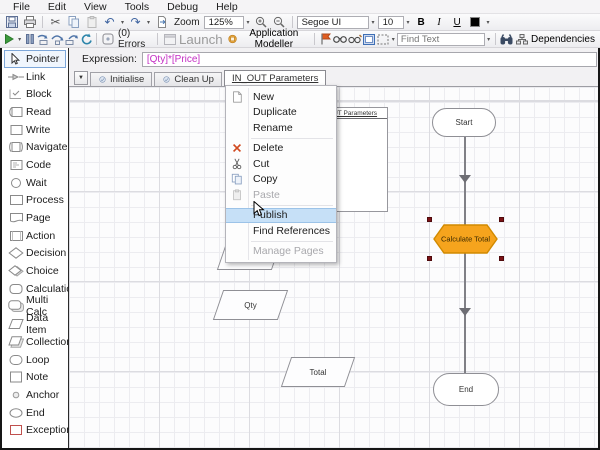  What do you see at coordinates (440, 39) in the screenshot?
I see `find-text-input` at bounding box center [440, 39].